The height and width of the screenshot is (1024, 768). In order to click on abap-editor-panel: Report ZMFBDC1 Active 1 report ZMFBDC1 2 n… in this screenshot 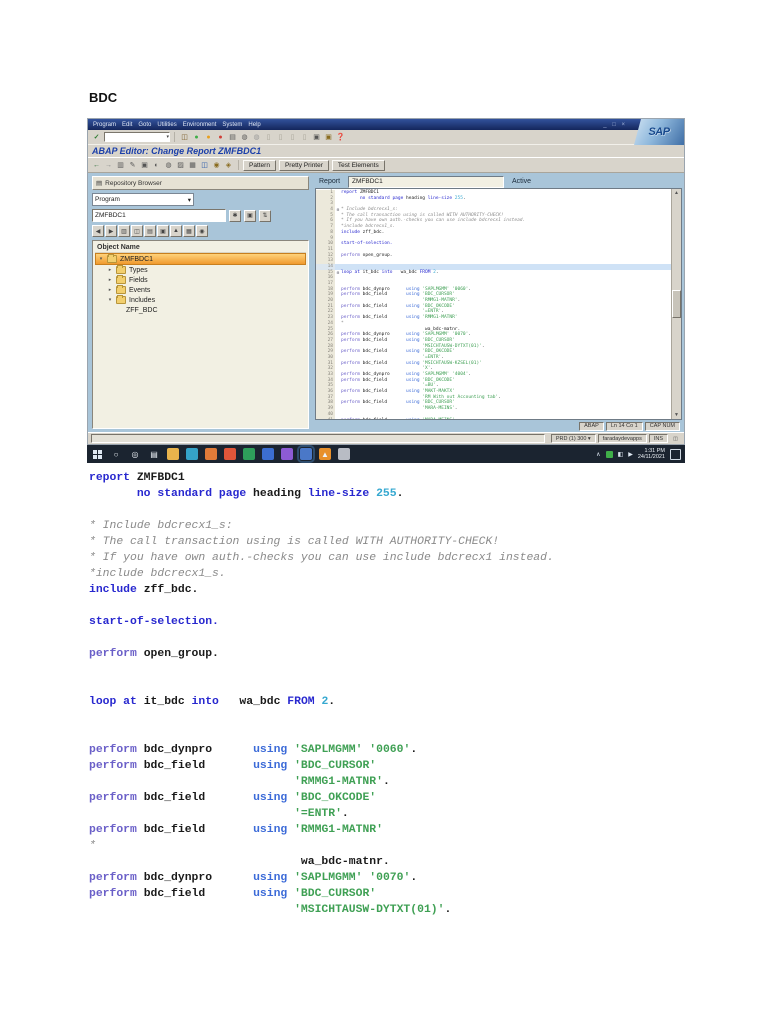, I will do `click(498, 302)`.